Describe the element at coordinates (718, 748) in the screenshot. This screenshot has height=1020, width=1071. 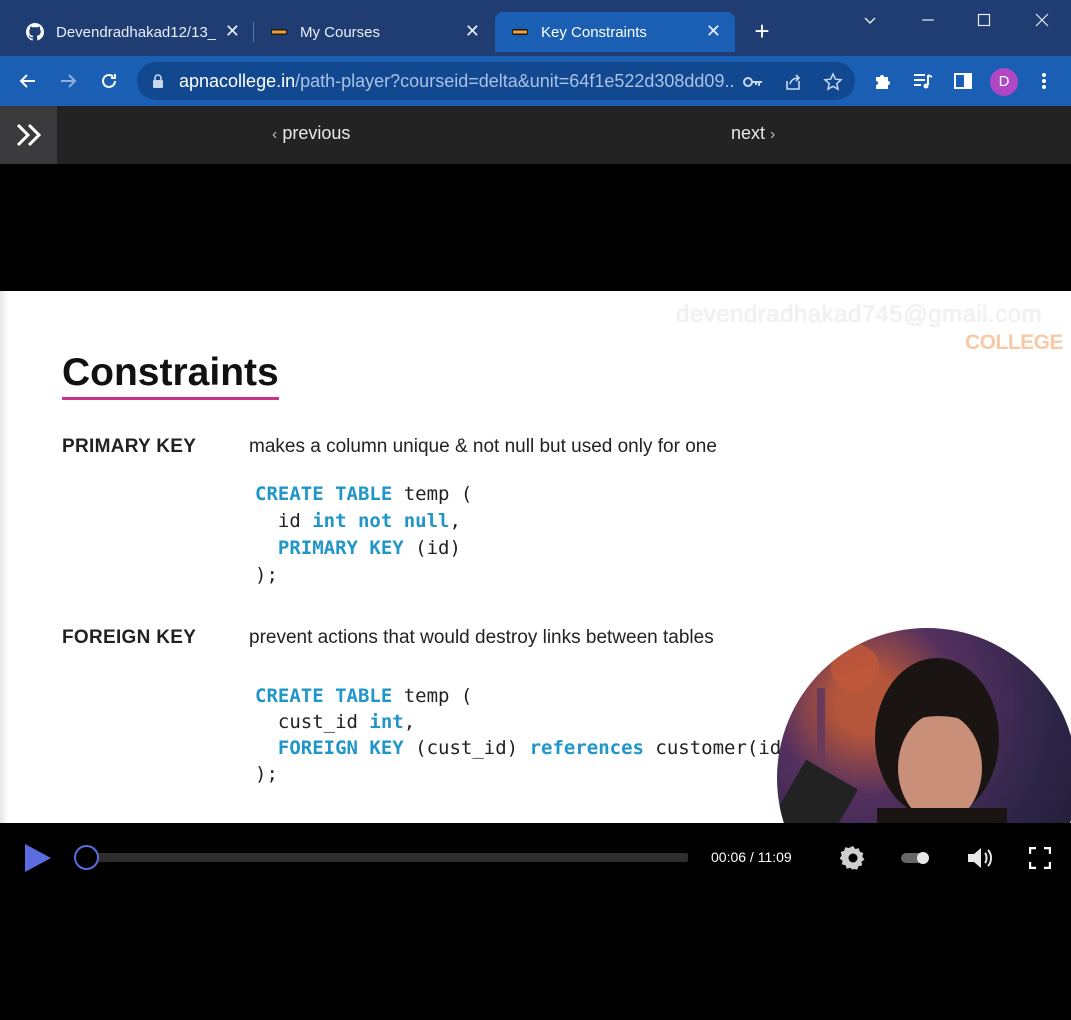
I see `code-text: customer(id)` at that location.